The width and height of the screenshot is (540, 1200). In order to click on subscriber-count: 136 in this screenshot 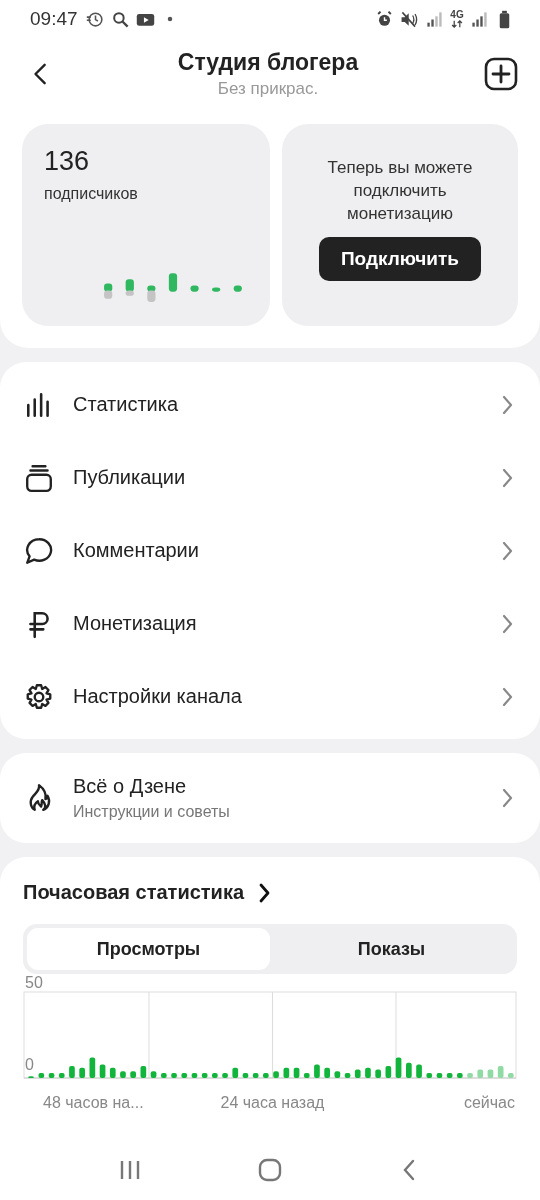, I will do `click(67, 161)`.